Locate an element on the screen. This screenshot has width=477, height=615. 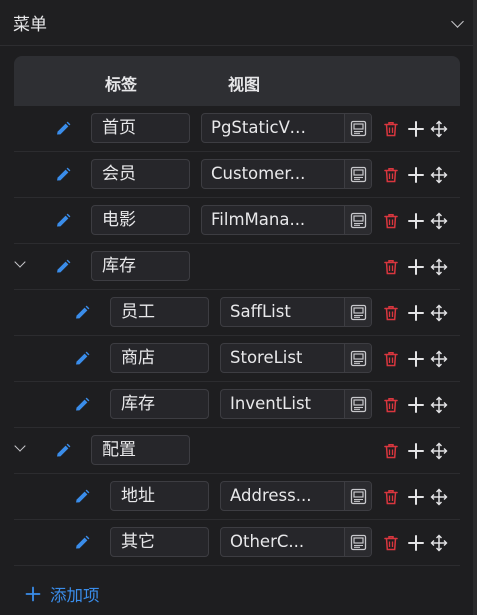
table-row: 库存 InventList is located at coordinates (237, 405).